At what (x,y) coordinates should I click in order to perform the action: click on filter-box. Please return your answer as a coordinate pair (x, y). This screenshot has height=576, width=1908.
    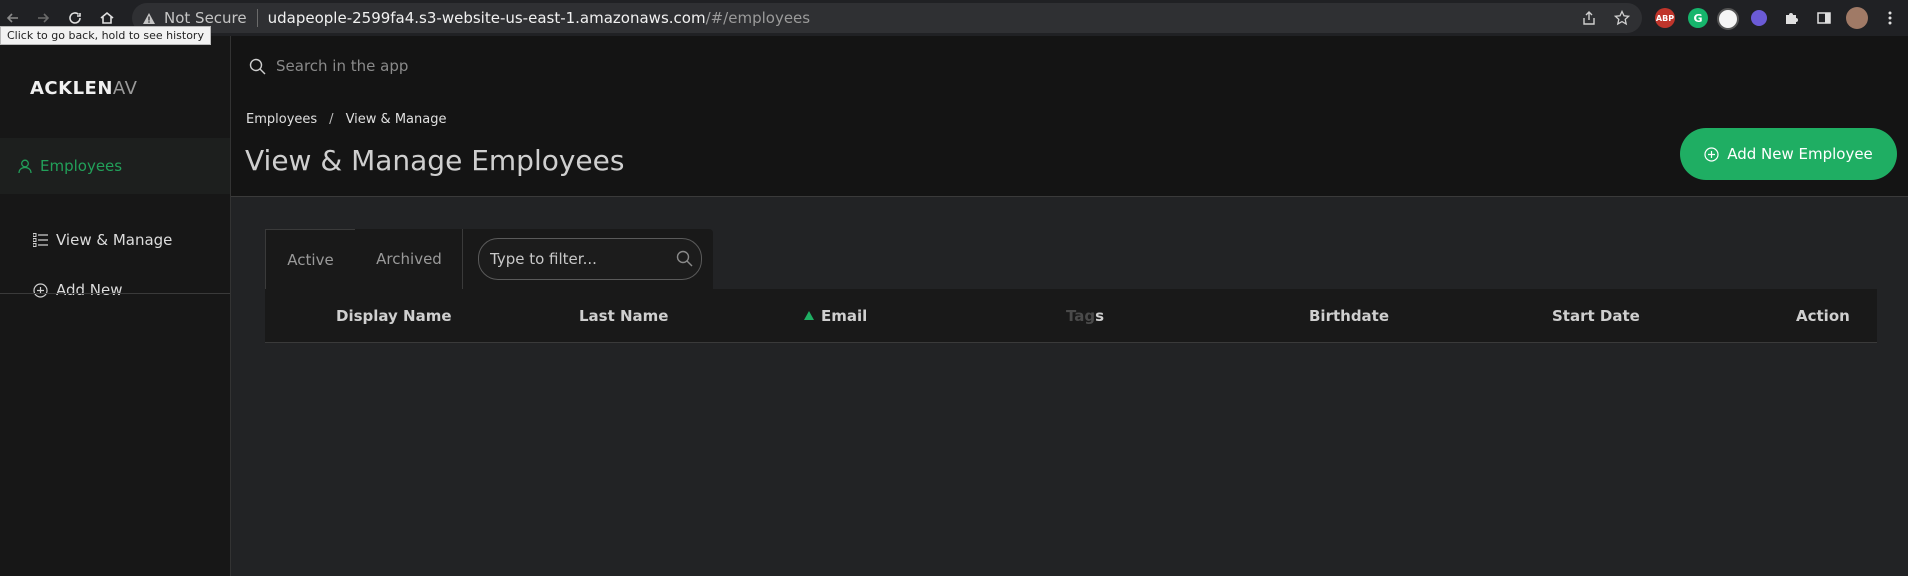
    Looking at the image, I should click on (590, 259).